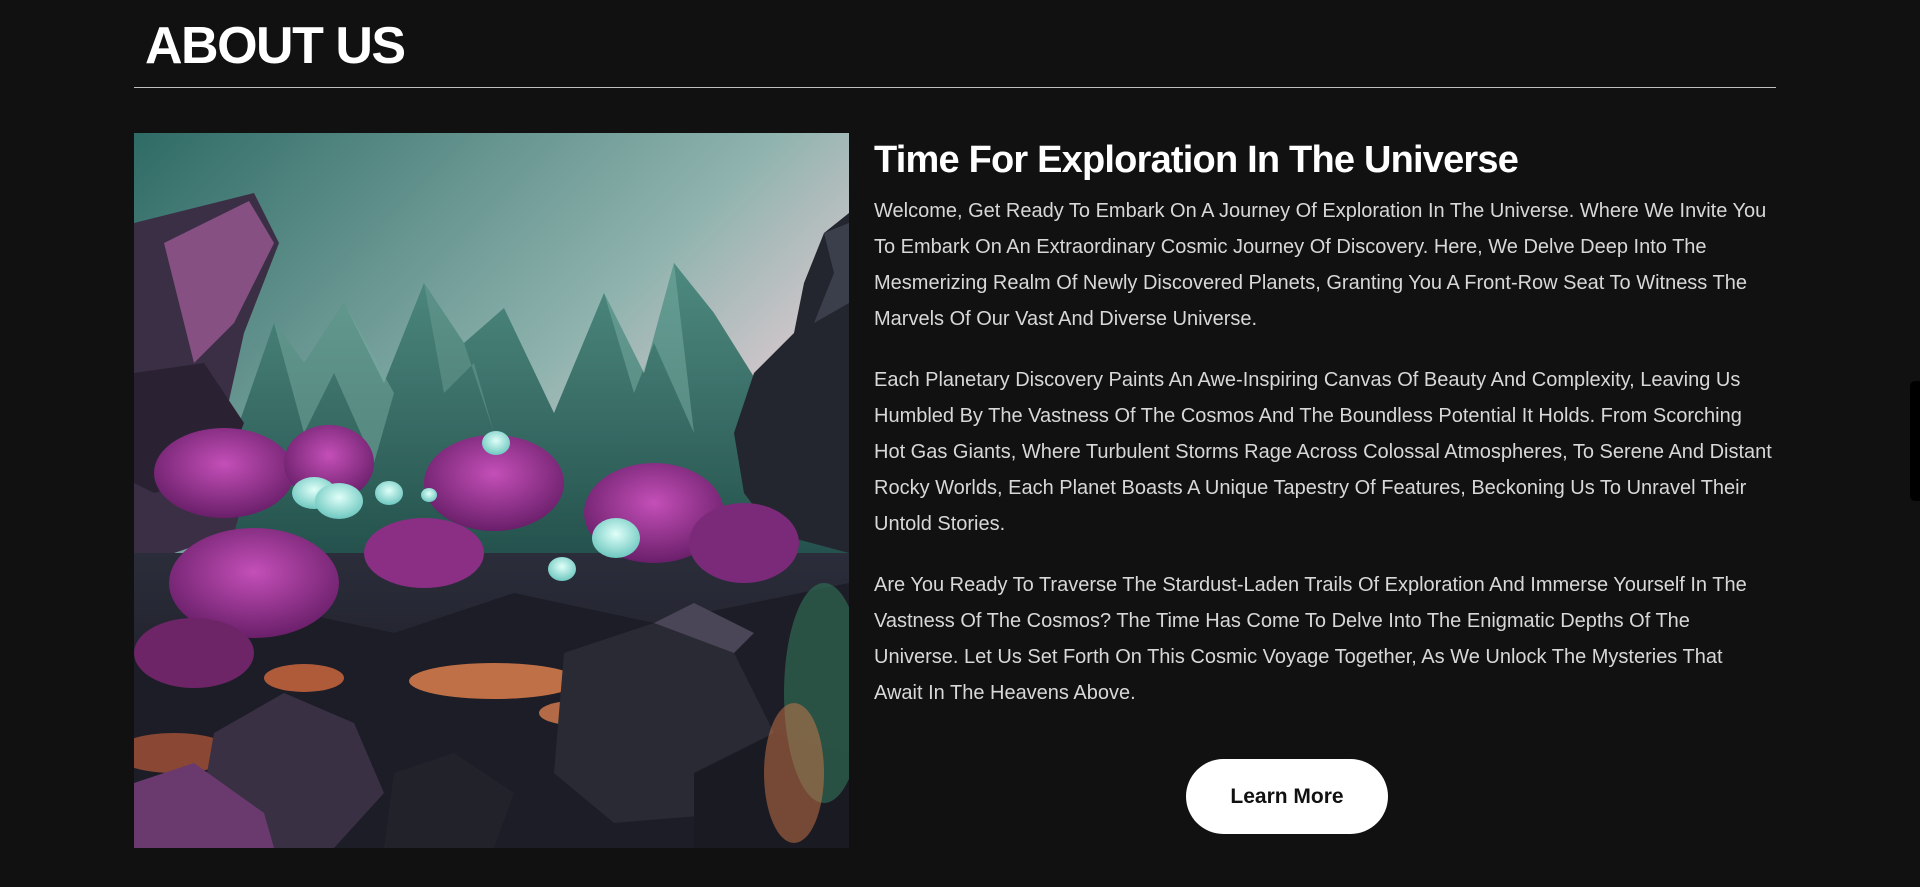  I want to click on title-divider, so click(955, 87).